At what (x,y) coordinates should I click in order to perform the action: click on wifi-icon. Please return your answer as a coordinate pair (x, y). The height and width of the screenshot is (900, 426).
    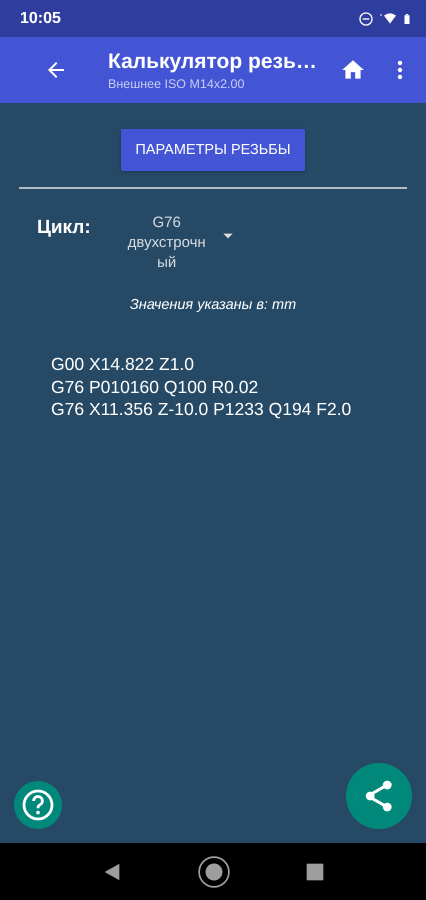
    Looking at the image, I should click on (388, 18).